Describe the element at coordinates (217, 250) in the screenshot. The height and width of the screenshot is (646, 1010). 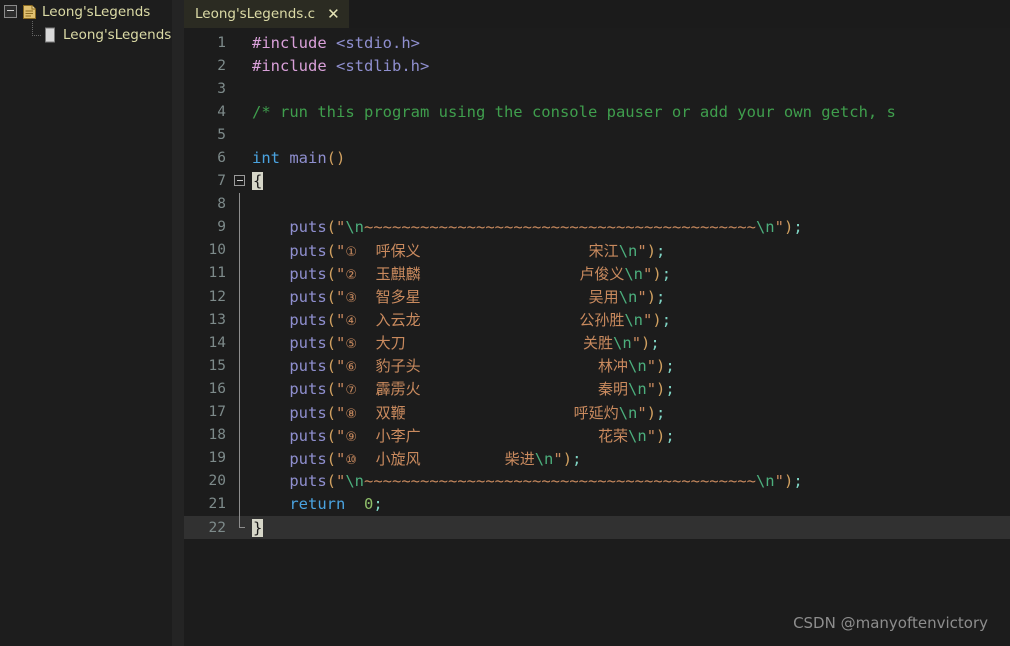
I see `line-number: 10` at that location.